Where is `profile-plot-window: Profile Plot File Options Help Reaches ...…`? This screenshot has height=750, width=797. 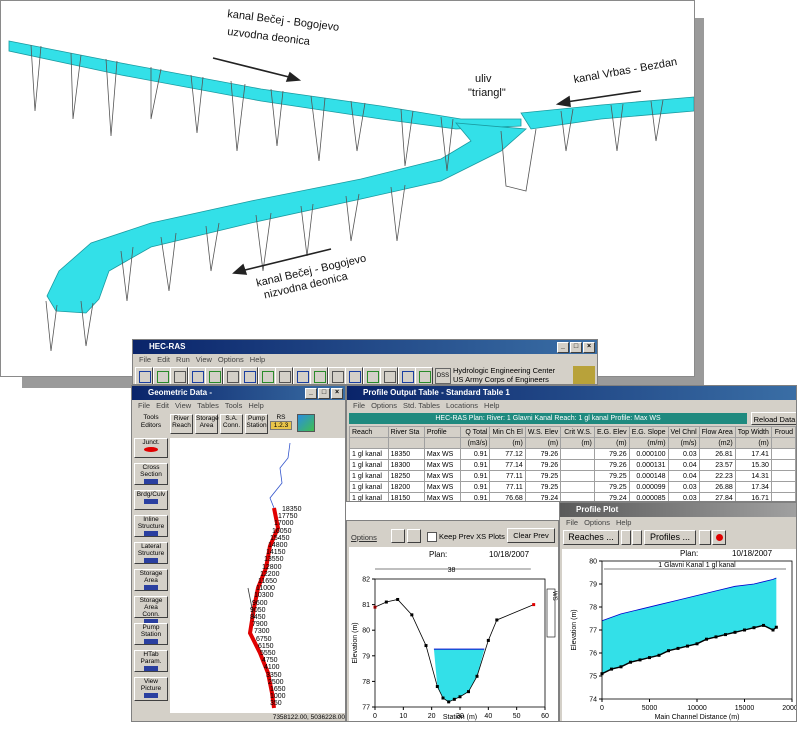 profile-plot-window: Profile Plot File Options Help Reaches ...… is located at coordinates (678, 612).